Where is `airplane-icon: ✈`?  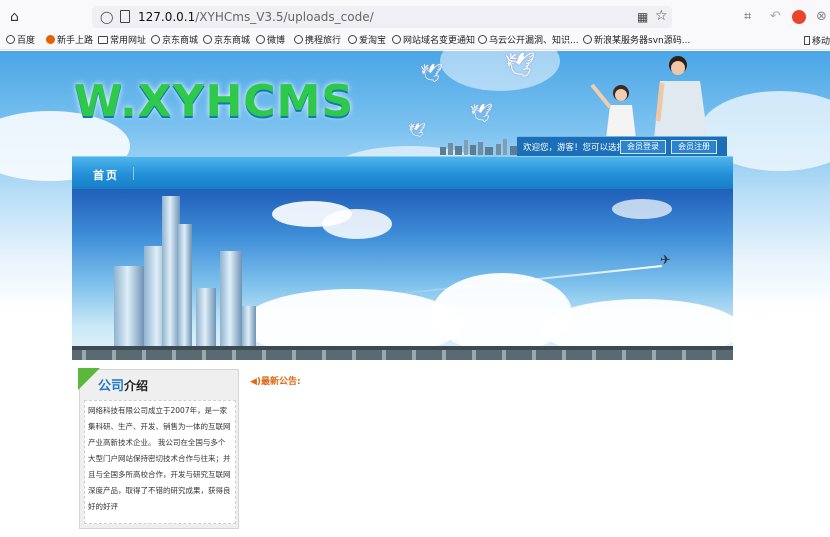 airplane-icon: ✈ is located at coordinates (665, 260).